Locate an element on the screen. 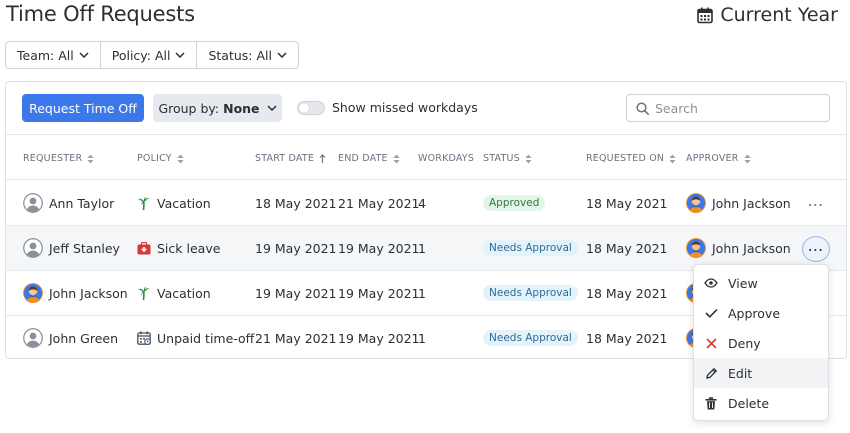 The width and height of the screenshot is (850, 433). requester-cell: Jeff Stanley is located at coordinates (71, 248).